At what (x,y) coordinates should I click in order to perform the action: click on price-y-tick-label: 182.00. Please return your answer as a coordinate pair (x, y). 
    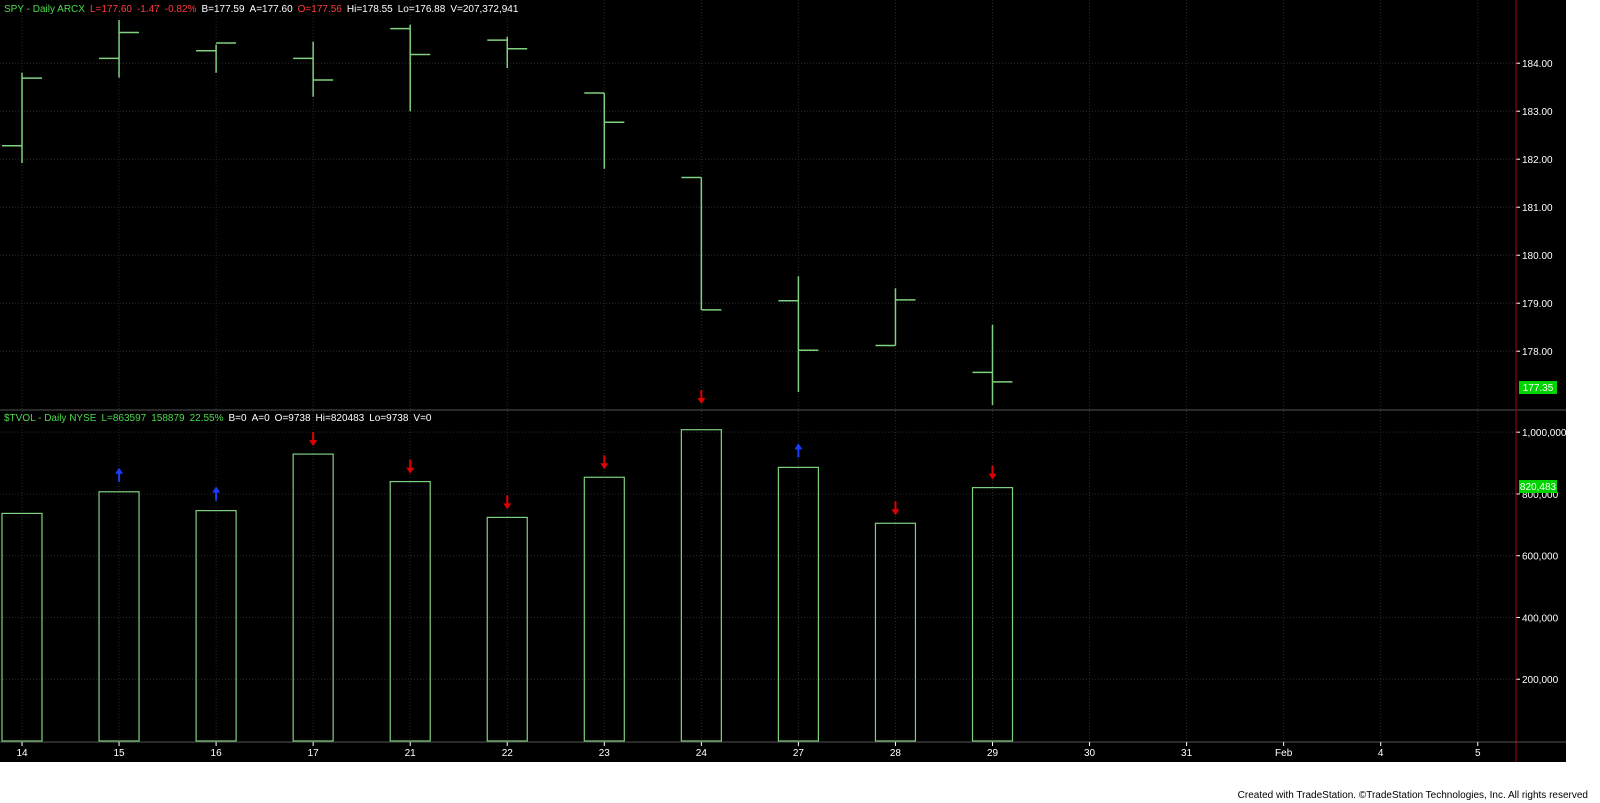
    Looking at the image, I should click on (1537, 160).